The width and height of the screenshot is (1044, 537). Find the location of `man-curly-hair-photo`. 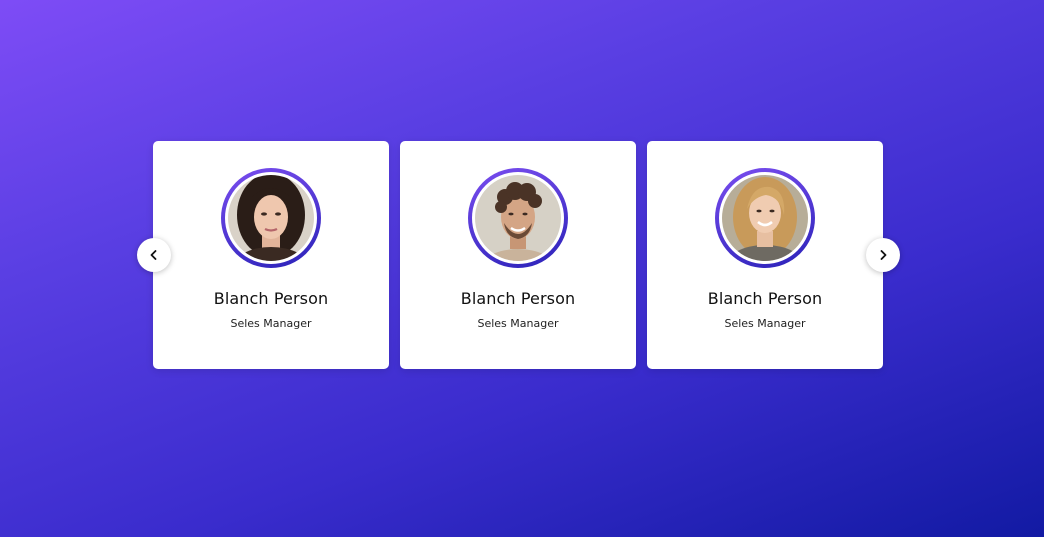

man-curly-hair-photo is located at coordinates (518, 218).